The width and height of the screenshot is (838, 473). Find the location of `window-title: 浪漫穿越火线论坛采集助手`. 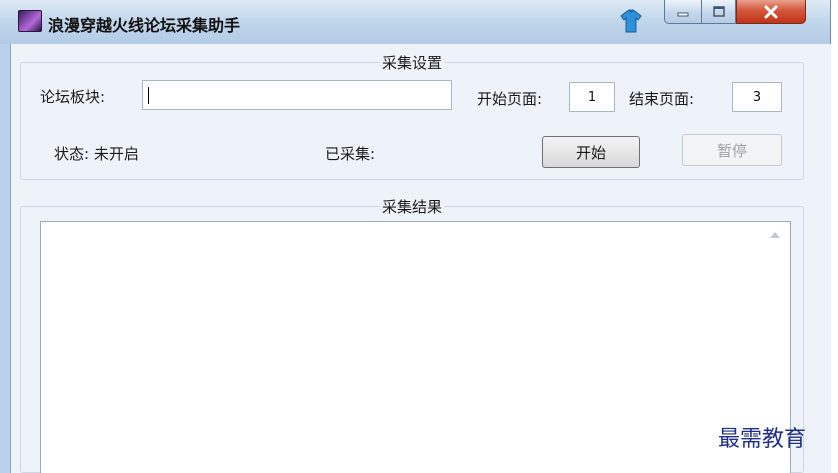

window-title: 浪漫穿越火线论坛采集助手 is located at coordinates (144, 25).